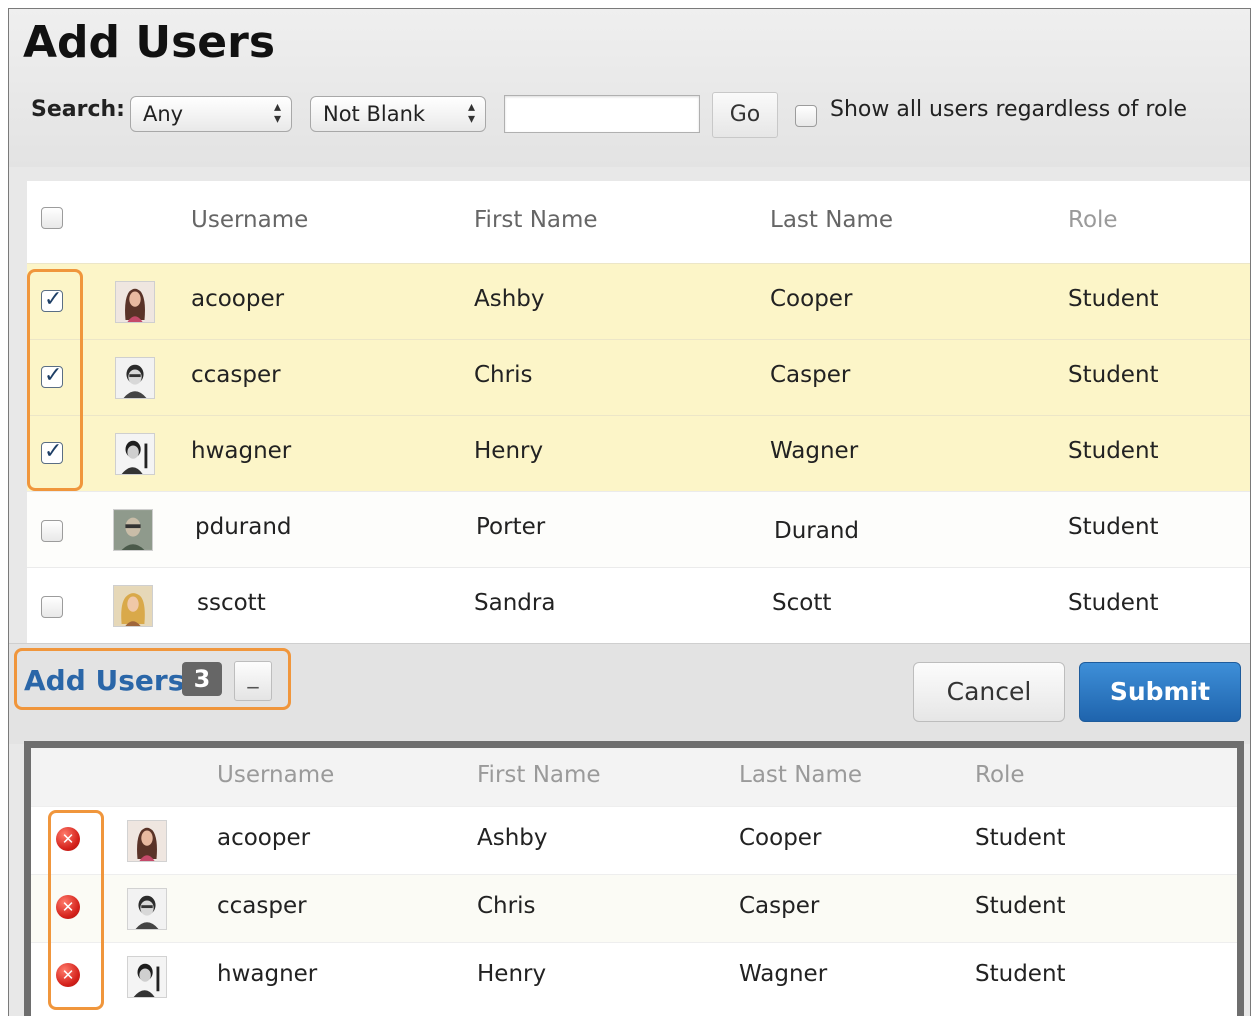  Describe the element at coordinates (817, 531) in the screenshot. I see `last-name-cell: Durand` at that location.